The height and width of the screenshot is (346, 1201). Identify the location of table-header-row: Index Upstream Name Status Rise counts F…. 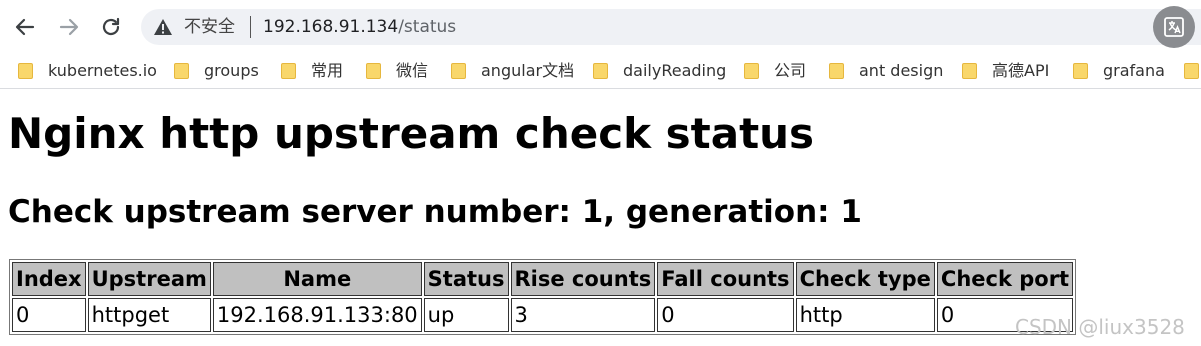
(543, 279).